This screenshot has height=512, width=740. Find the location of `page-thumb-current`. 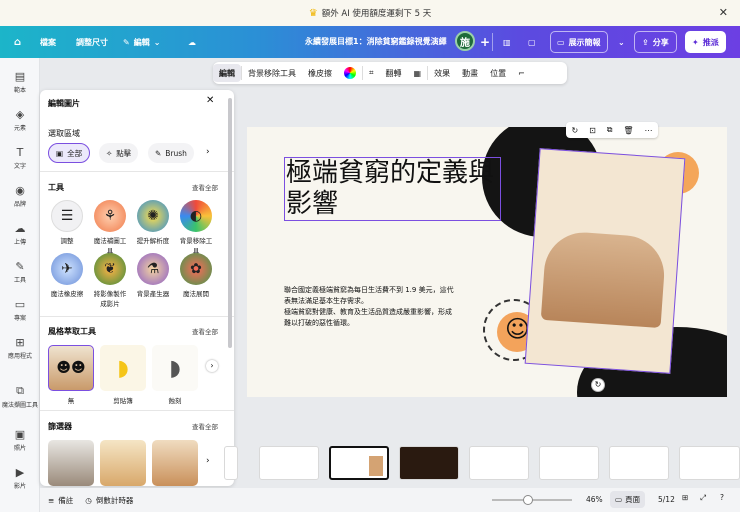

page-thumb-current is located at coordinates (359, 463).